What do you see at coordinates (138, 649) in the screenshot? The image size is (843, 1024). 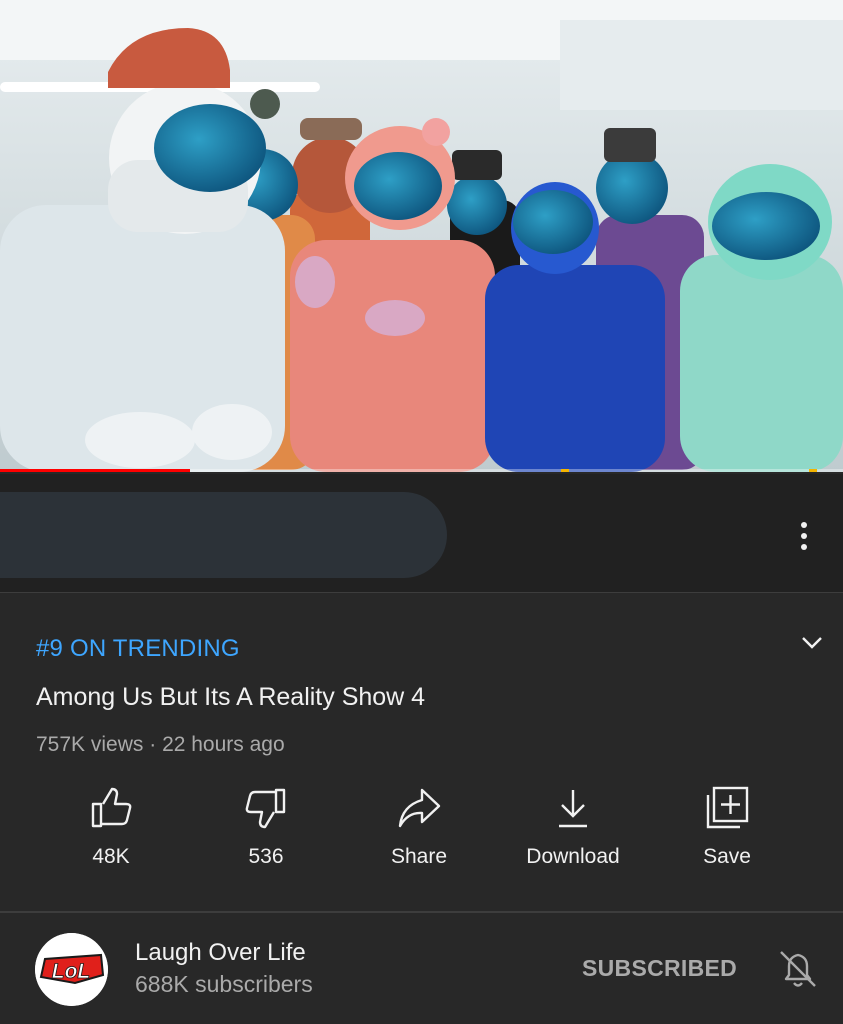 I see `trending-badge: #9 ON TRENDING` at bounding box center [138, 649].